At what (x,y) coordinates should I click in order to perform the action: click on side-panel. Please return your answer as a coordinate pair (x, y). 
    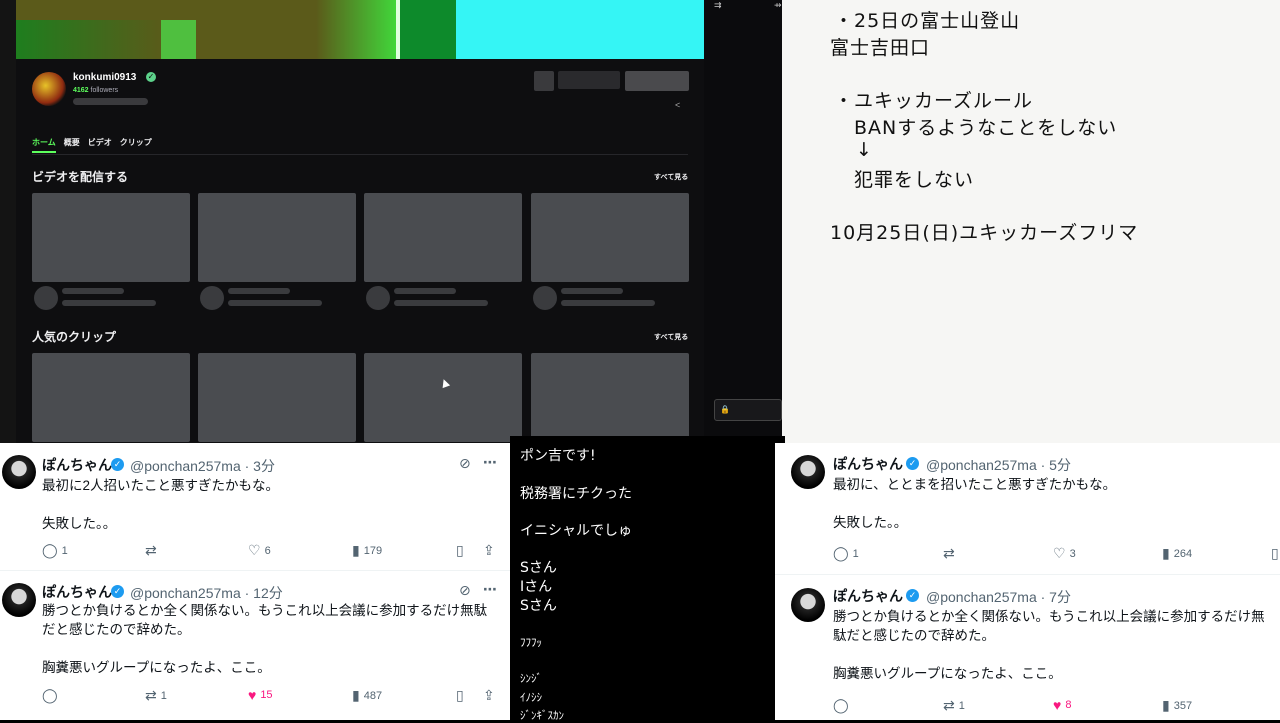
    Looking at the image, I should click on (743, 221).